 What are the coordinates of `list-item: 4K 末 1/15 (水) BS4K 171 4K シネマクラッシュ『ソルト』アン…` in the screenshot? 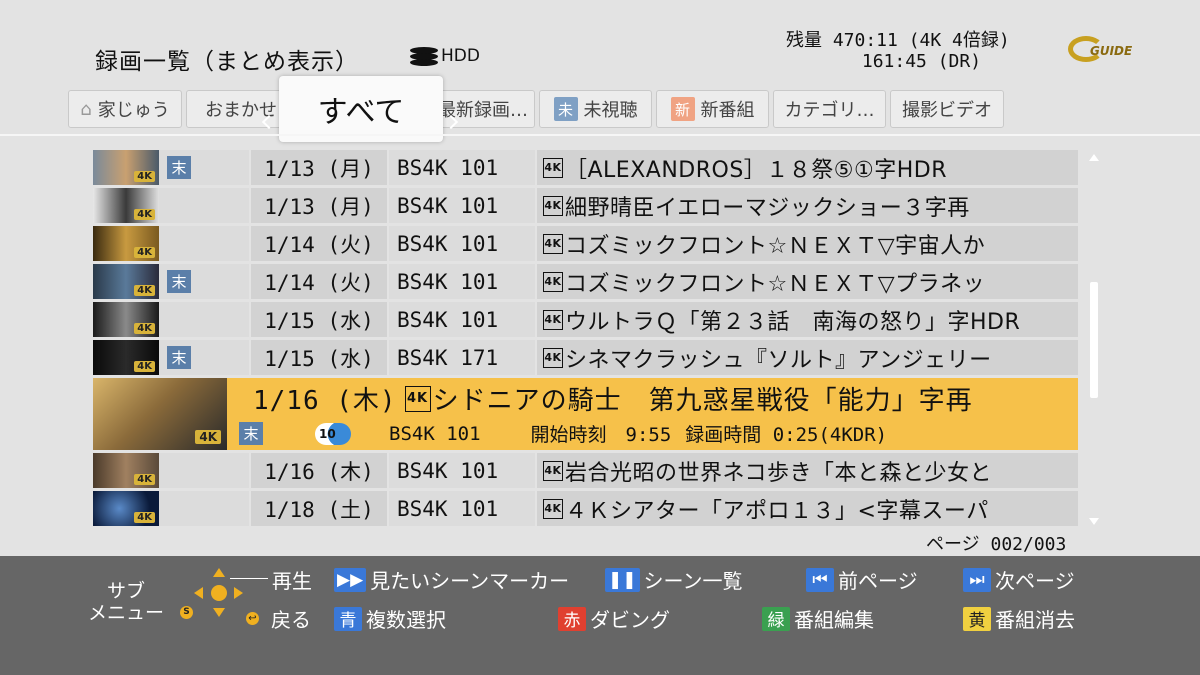 It's located at (585, 357).